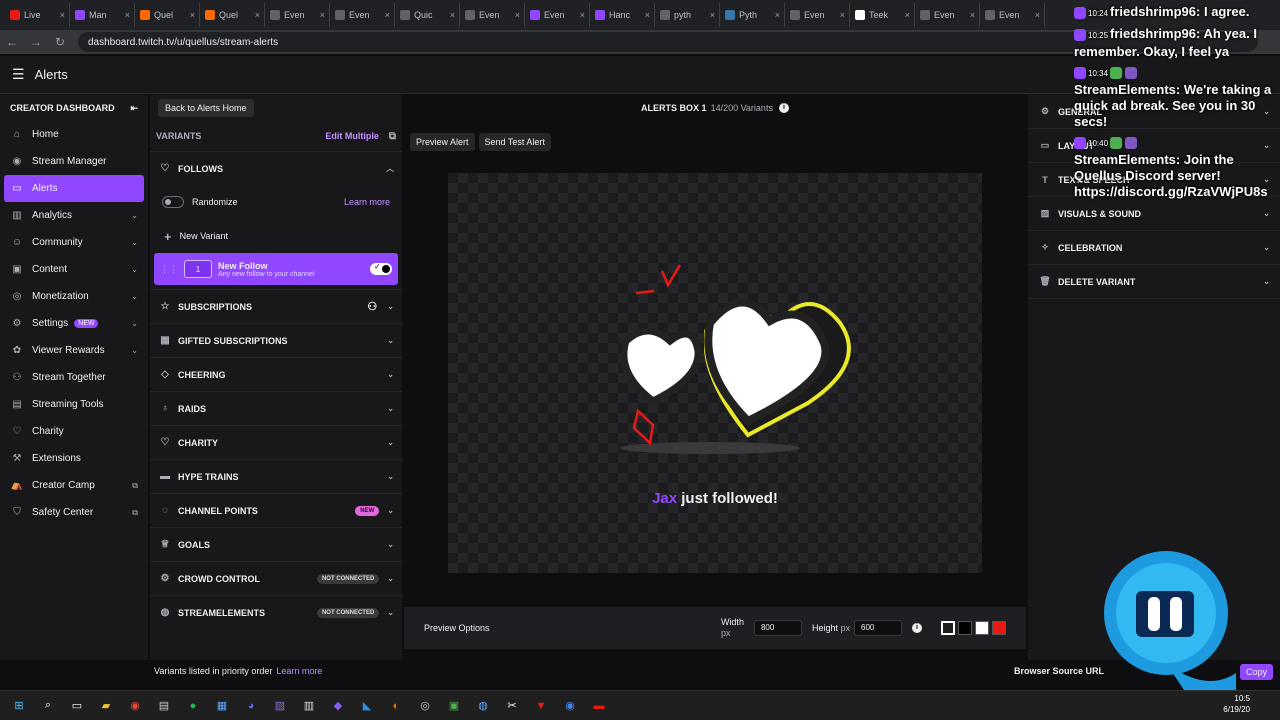 The height and width of the screenshot is (720, 1280). What do you see at coordinates (372, 306) in the screenshot?
I see `manage-users-icon: ⚇` at bounding box center [372, 306].